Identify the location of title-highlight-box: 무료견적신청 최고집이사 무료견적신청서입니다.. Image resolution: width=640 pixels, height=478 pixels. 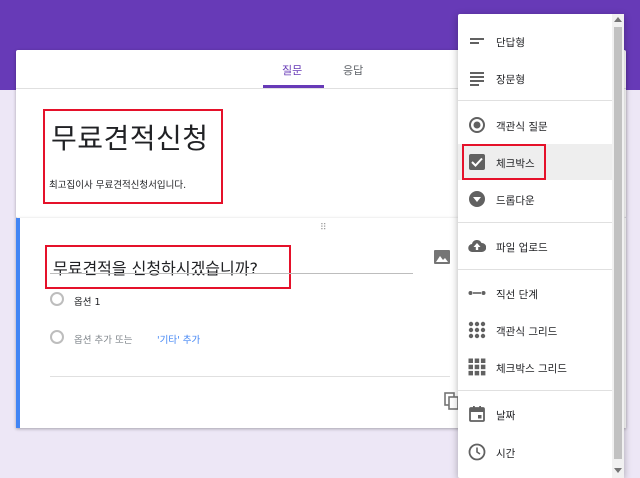
(133, 156).